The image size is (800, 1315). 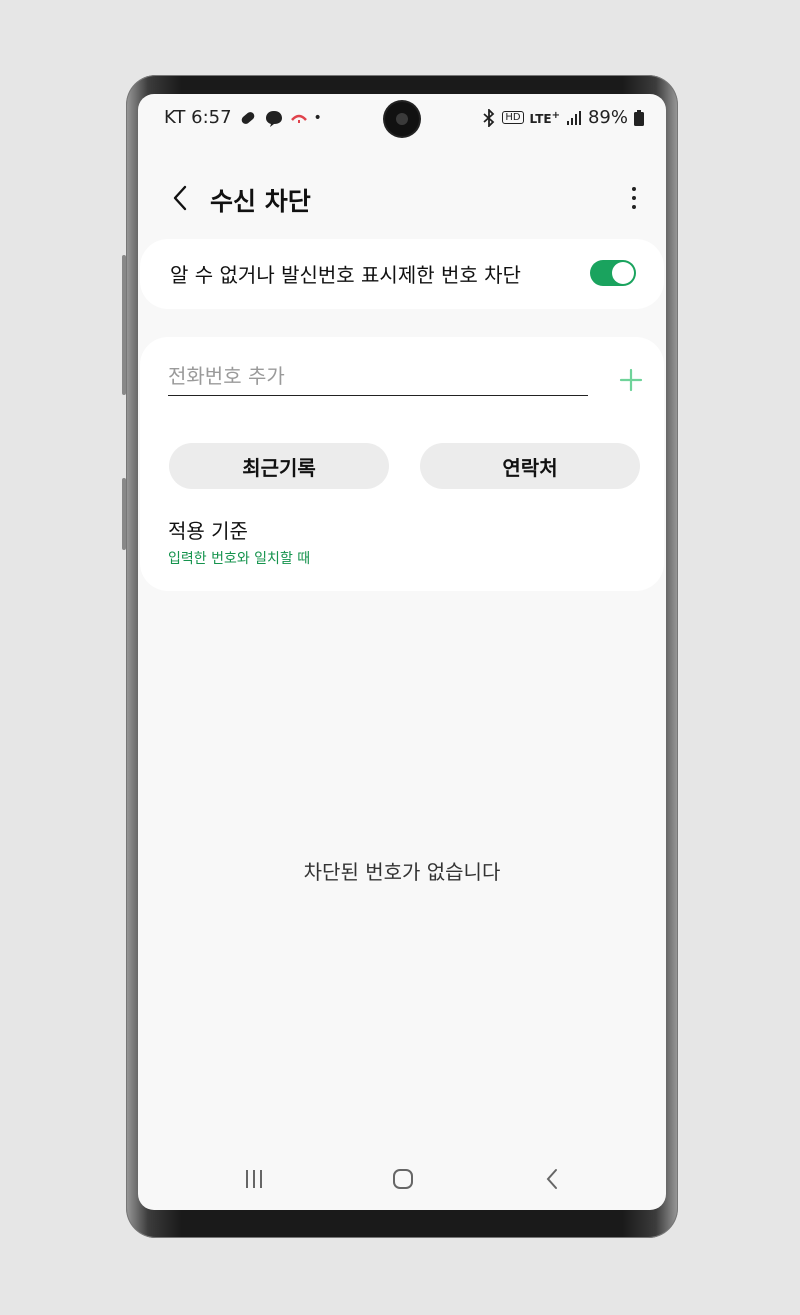 What do you see at coordinates (124, 325) in the screenshot?
I see `volume-button` at bounding box center [124, 325].